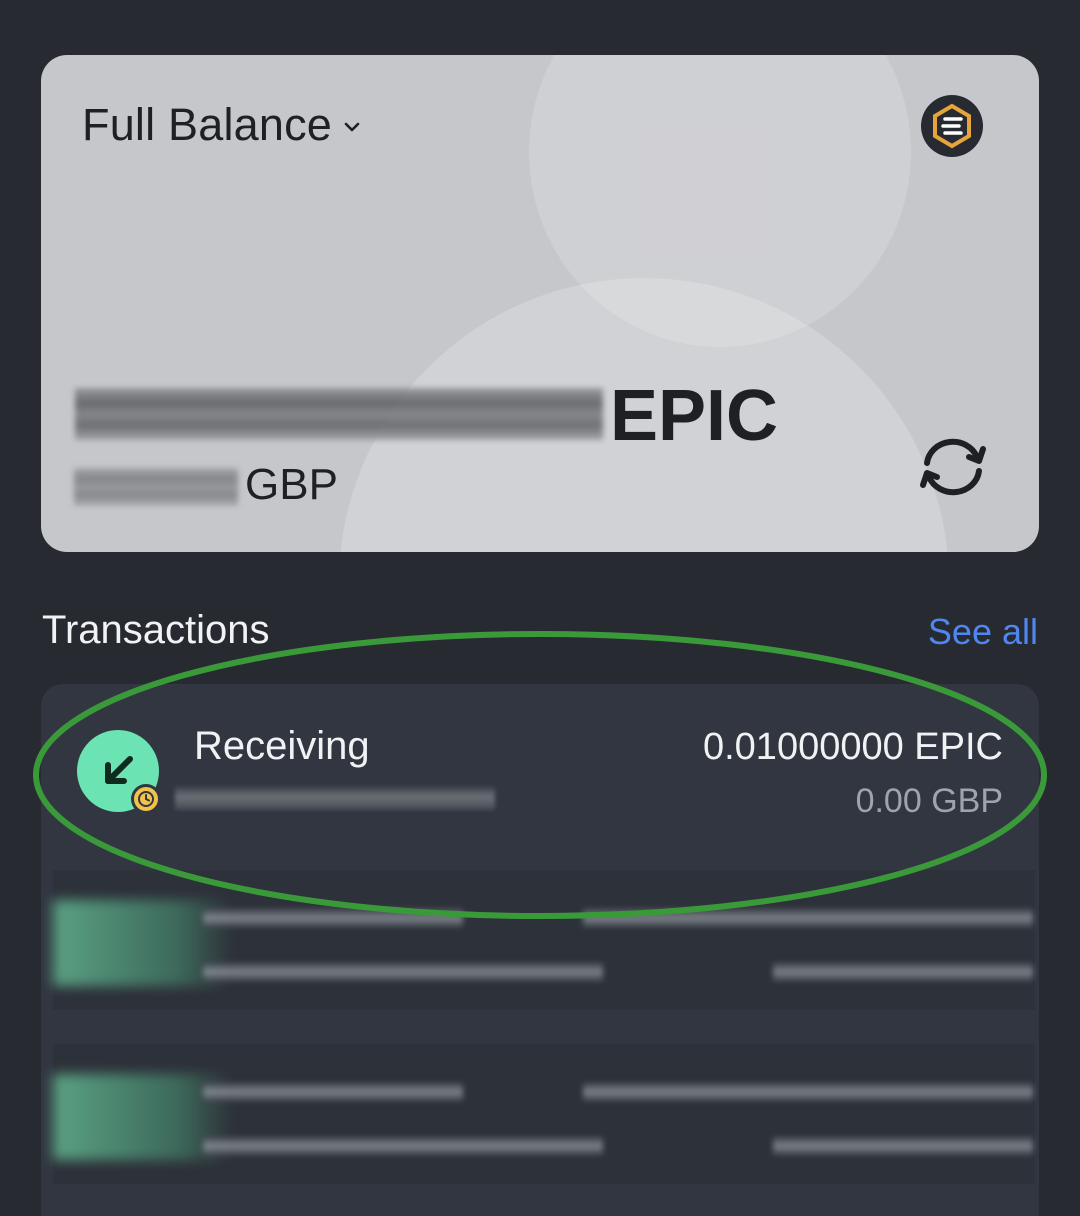 The width and height of the screenshot is (1080, 1216). I want to click on chevron-down-icon, so click(352, 127).